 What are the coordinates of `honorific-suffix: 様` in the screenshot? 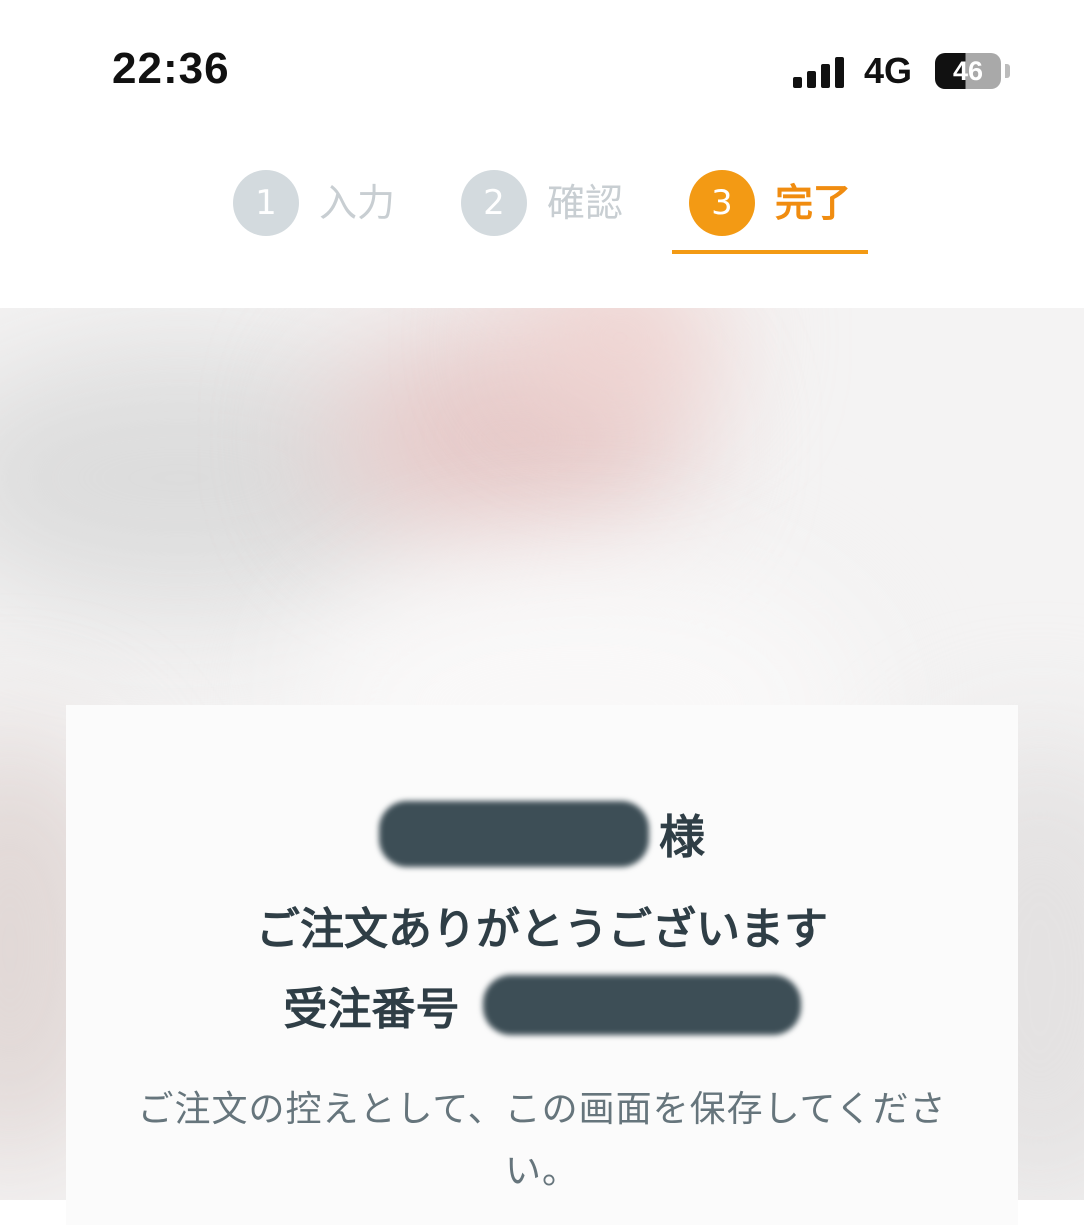 It's located at (682, 837).